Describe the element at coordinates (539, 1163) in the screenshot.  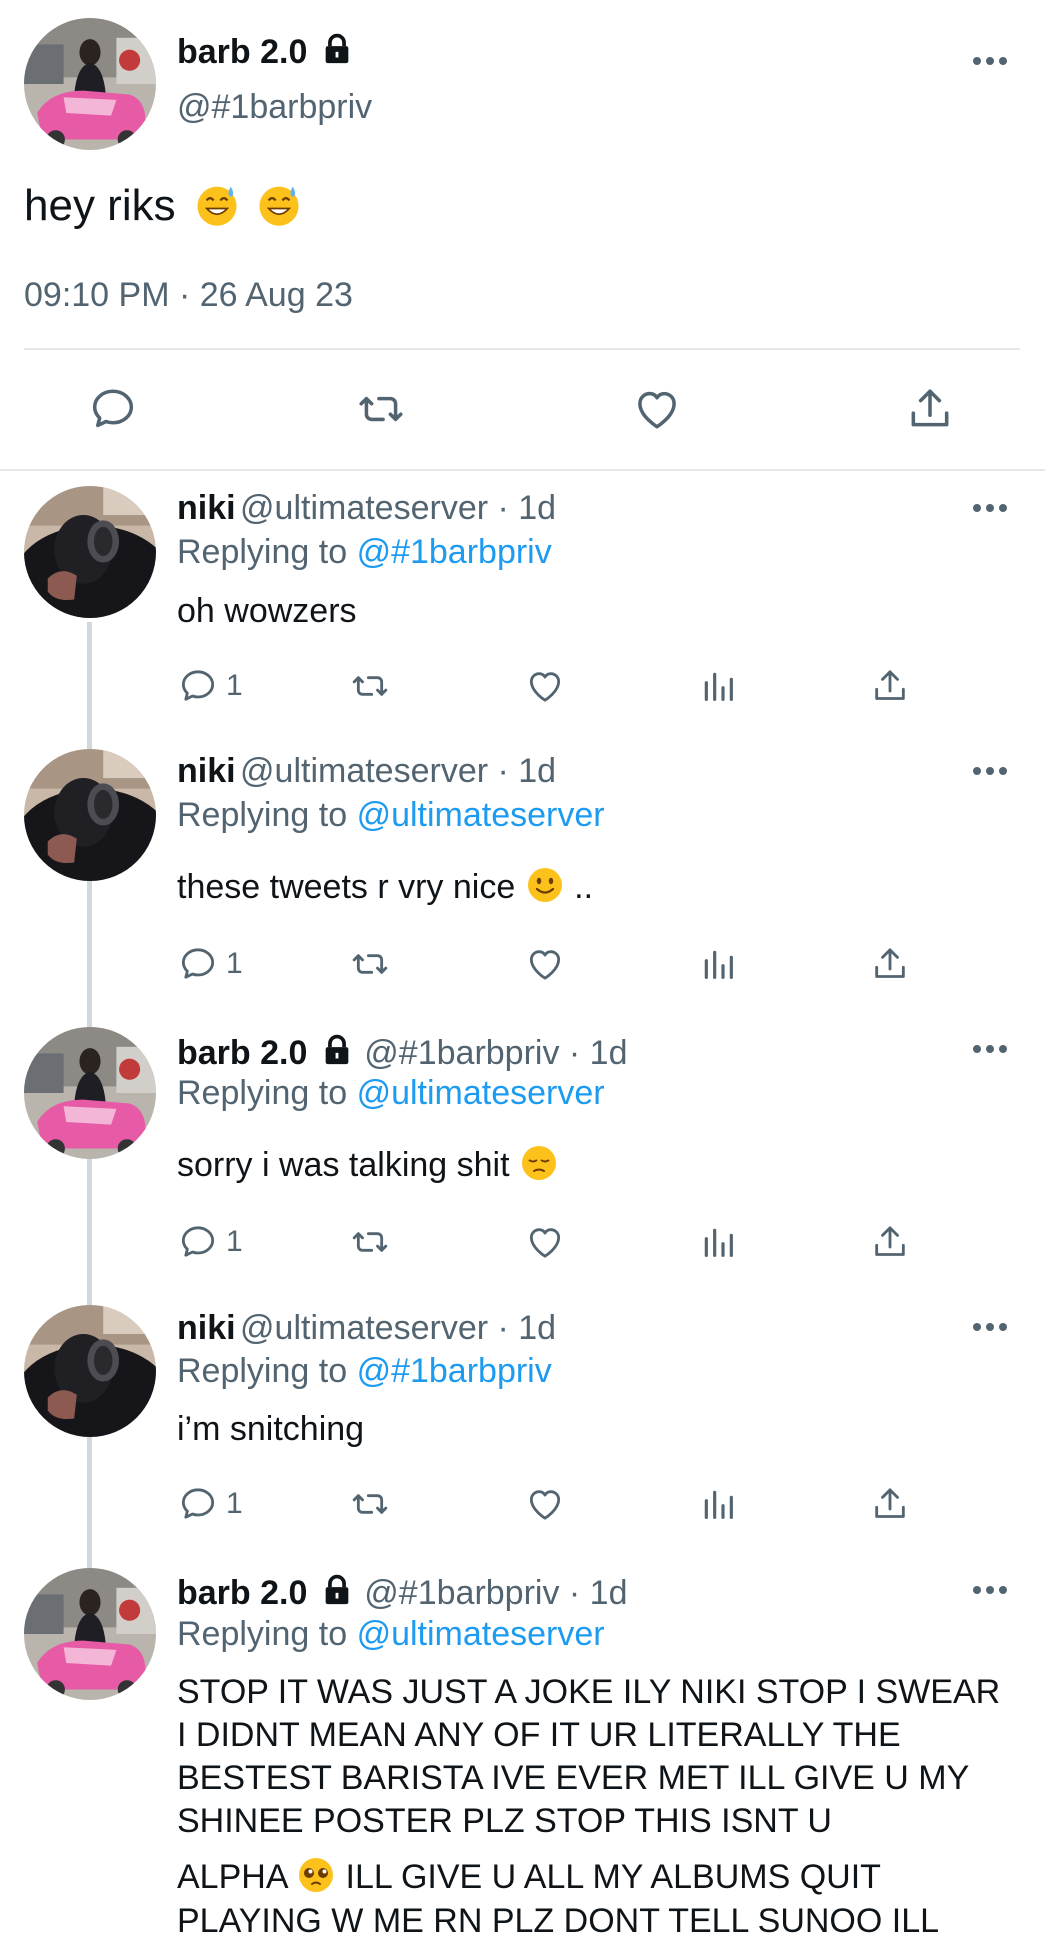
I see `pensive-emoji` at that location.